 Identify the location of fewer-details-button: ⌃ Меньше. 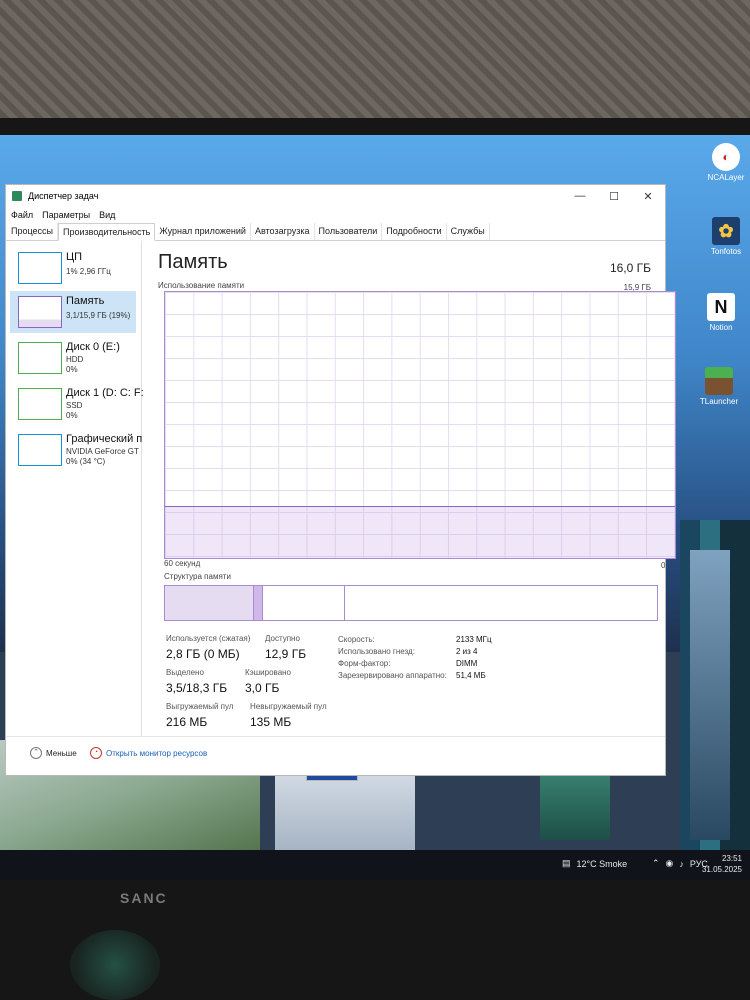
(53, 753).